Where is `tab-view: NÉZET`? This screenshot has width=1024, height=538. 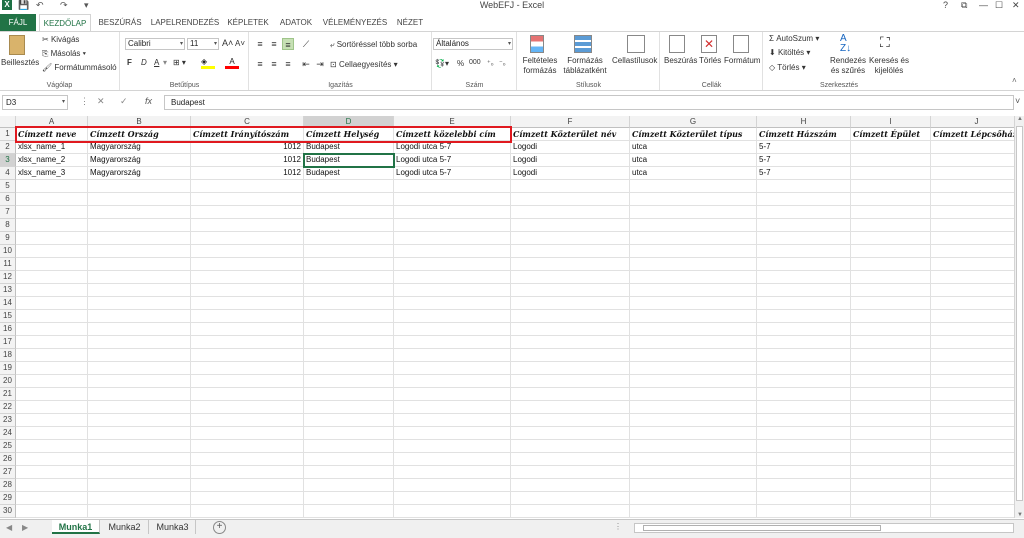
tab-view: NÉZET is located at coordinates (410, 22).